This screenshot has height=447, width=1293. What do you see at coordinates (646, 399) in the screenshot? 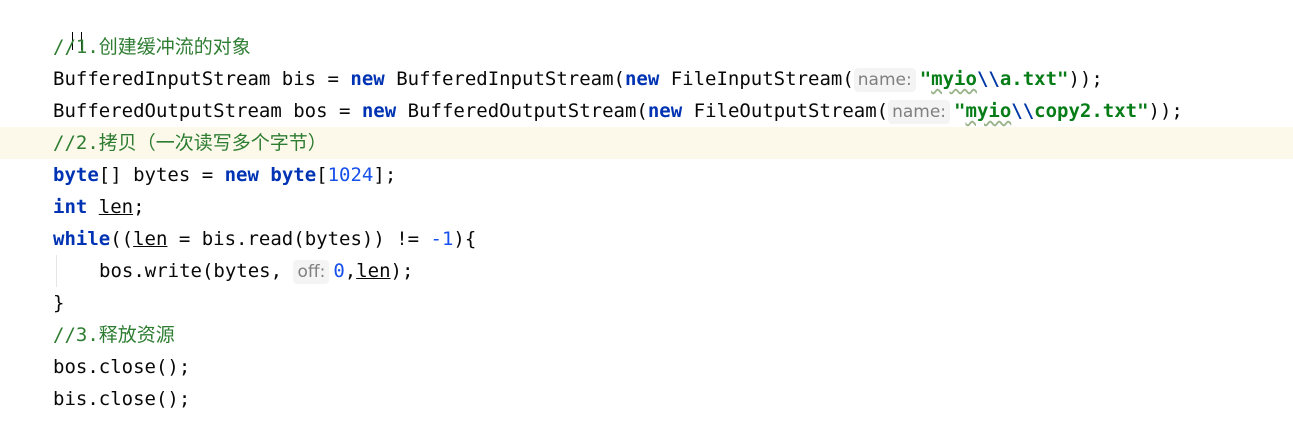
I see `code-line-12: bis.close();` at bounding box center [646, 399].